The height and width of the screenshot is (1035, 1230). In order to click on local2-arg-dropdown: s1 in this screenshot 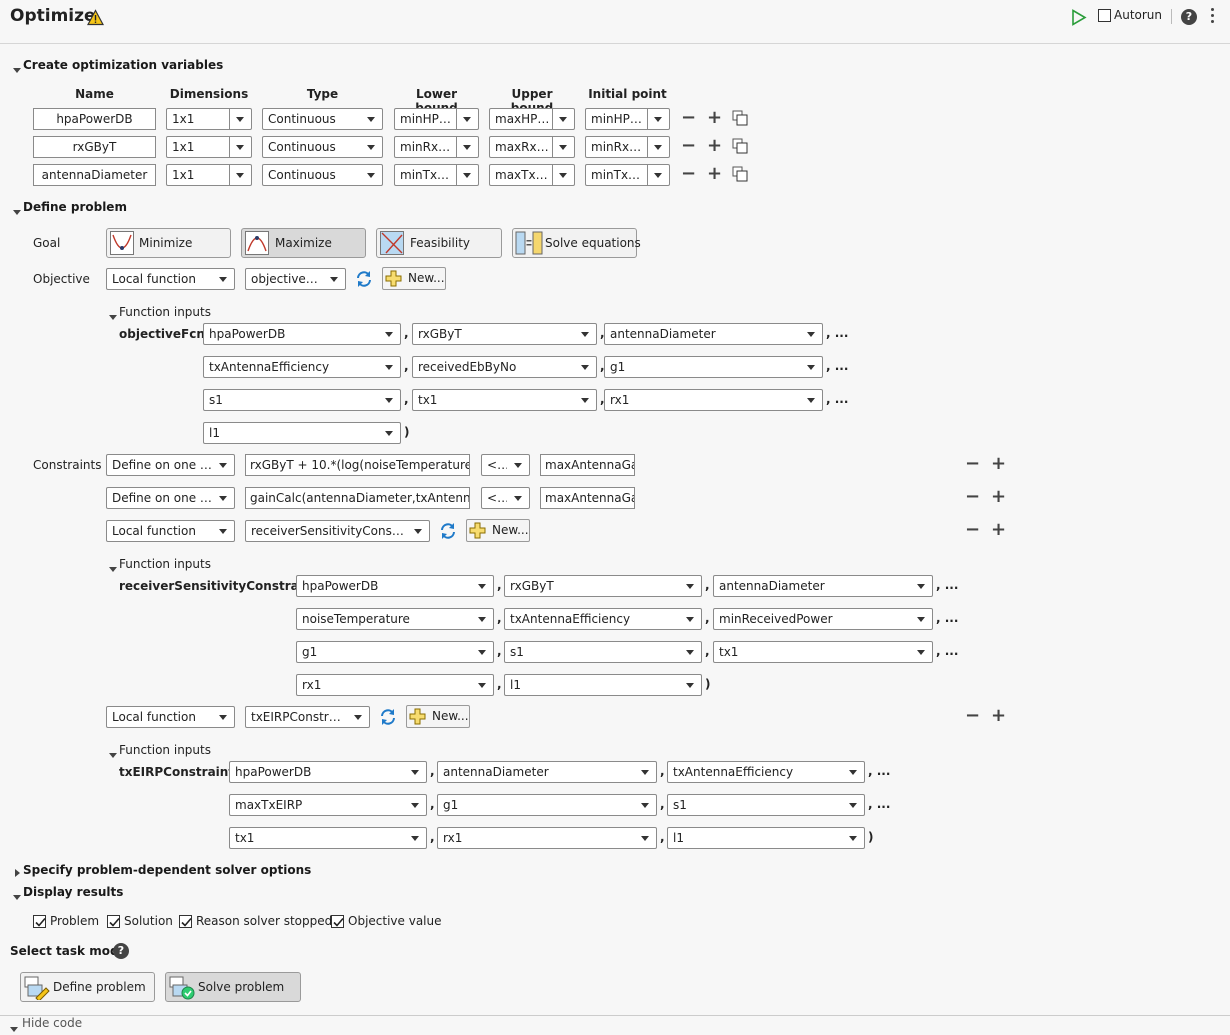, I will do `click(766, 805)`.